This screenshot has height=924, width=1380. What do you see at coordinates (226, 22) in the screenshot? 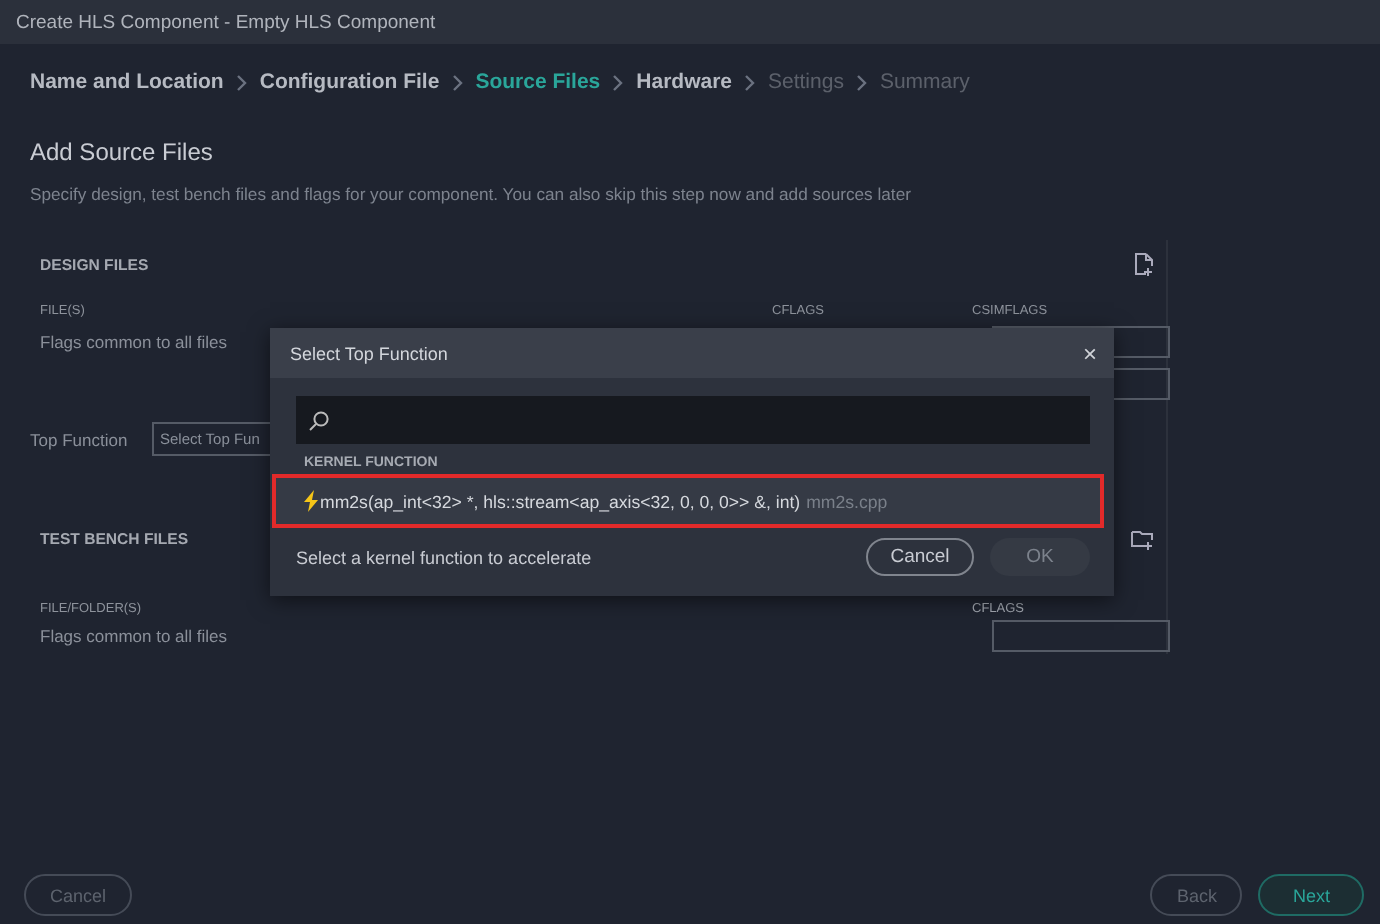
I see `window-title: Create HLS Component - Empty HLS Component` at bounding box center [226, 22].